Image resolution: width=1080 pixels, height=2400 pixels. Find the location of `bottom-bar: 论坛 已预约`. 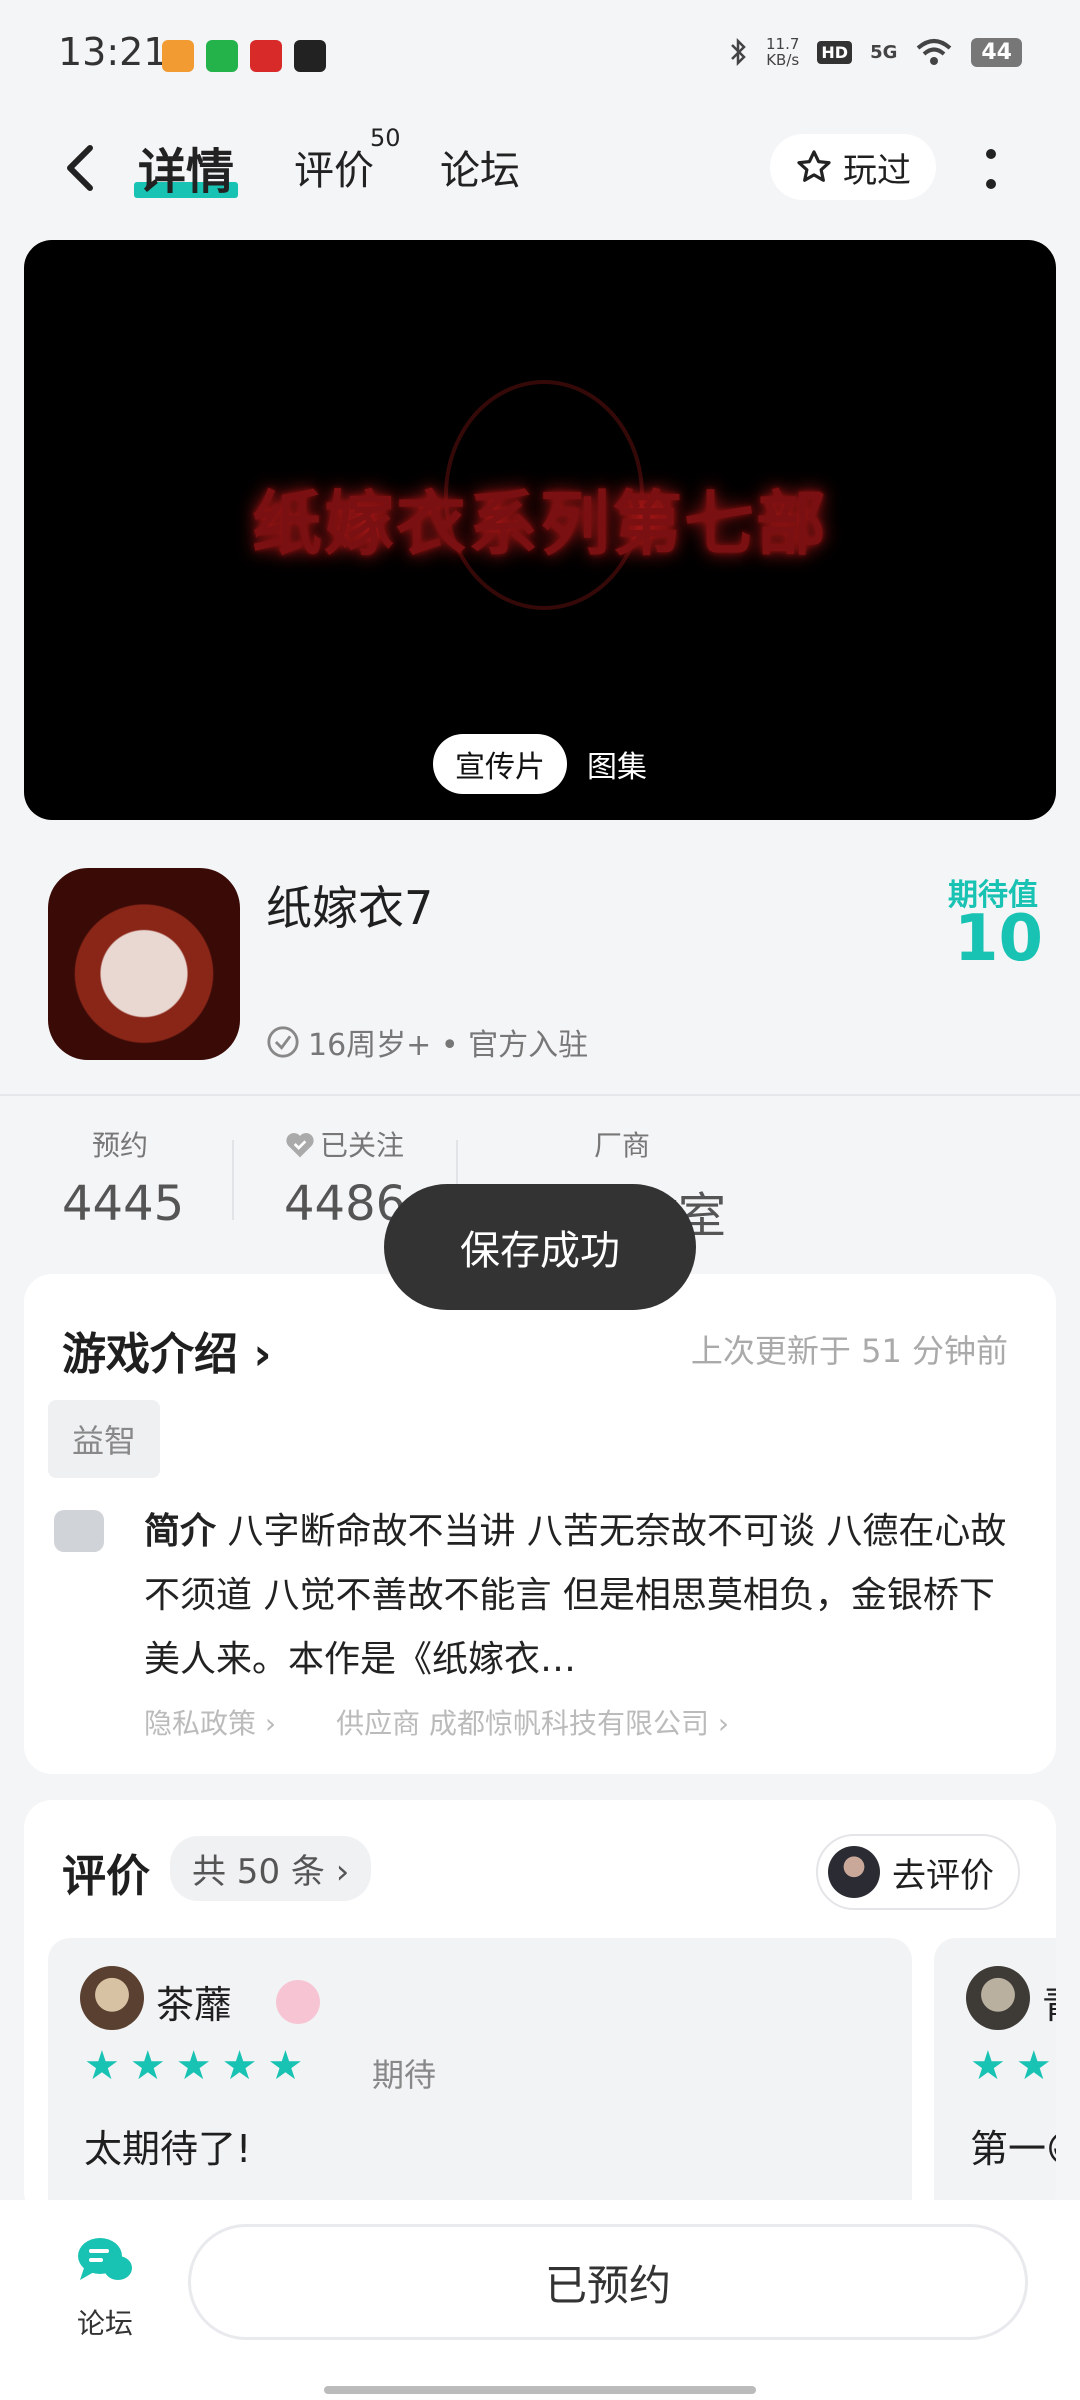

bottom-bar: 论坛 已预约 is located at coordinates (540, 2300).